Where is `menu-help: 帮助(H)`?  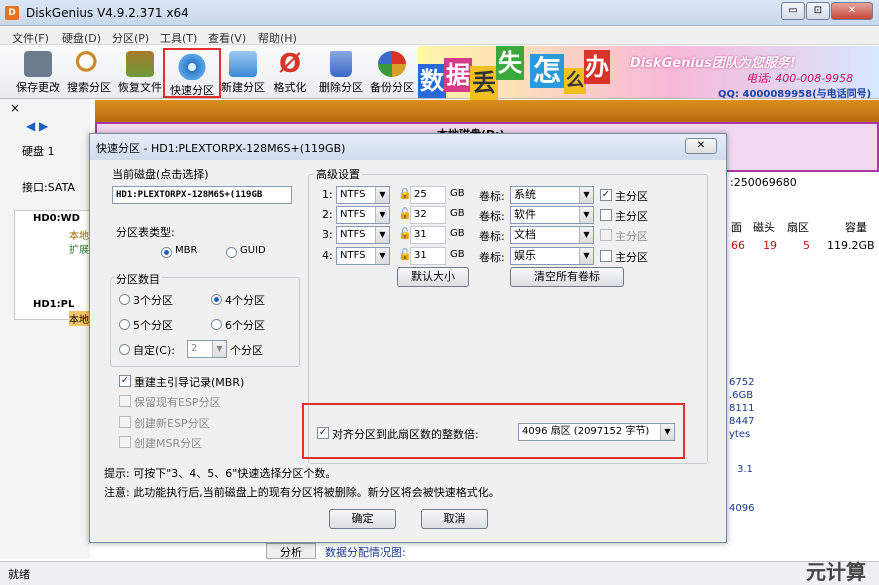 menu-help: 帮助(H) is located at coordinates (277, 38).